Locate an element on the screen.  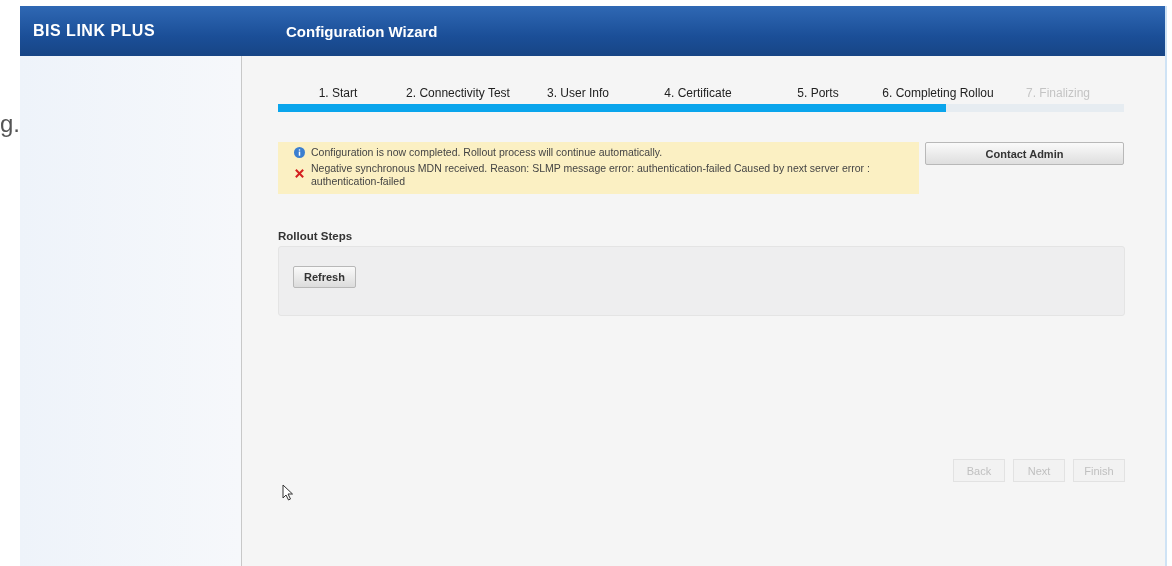
contact-admin-button: Contact Admin is located at coordinates (1024, 153).